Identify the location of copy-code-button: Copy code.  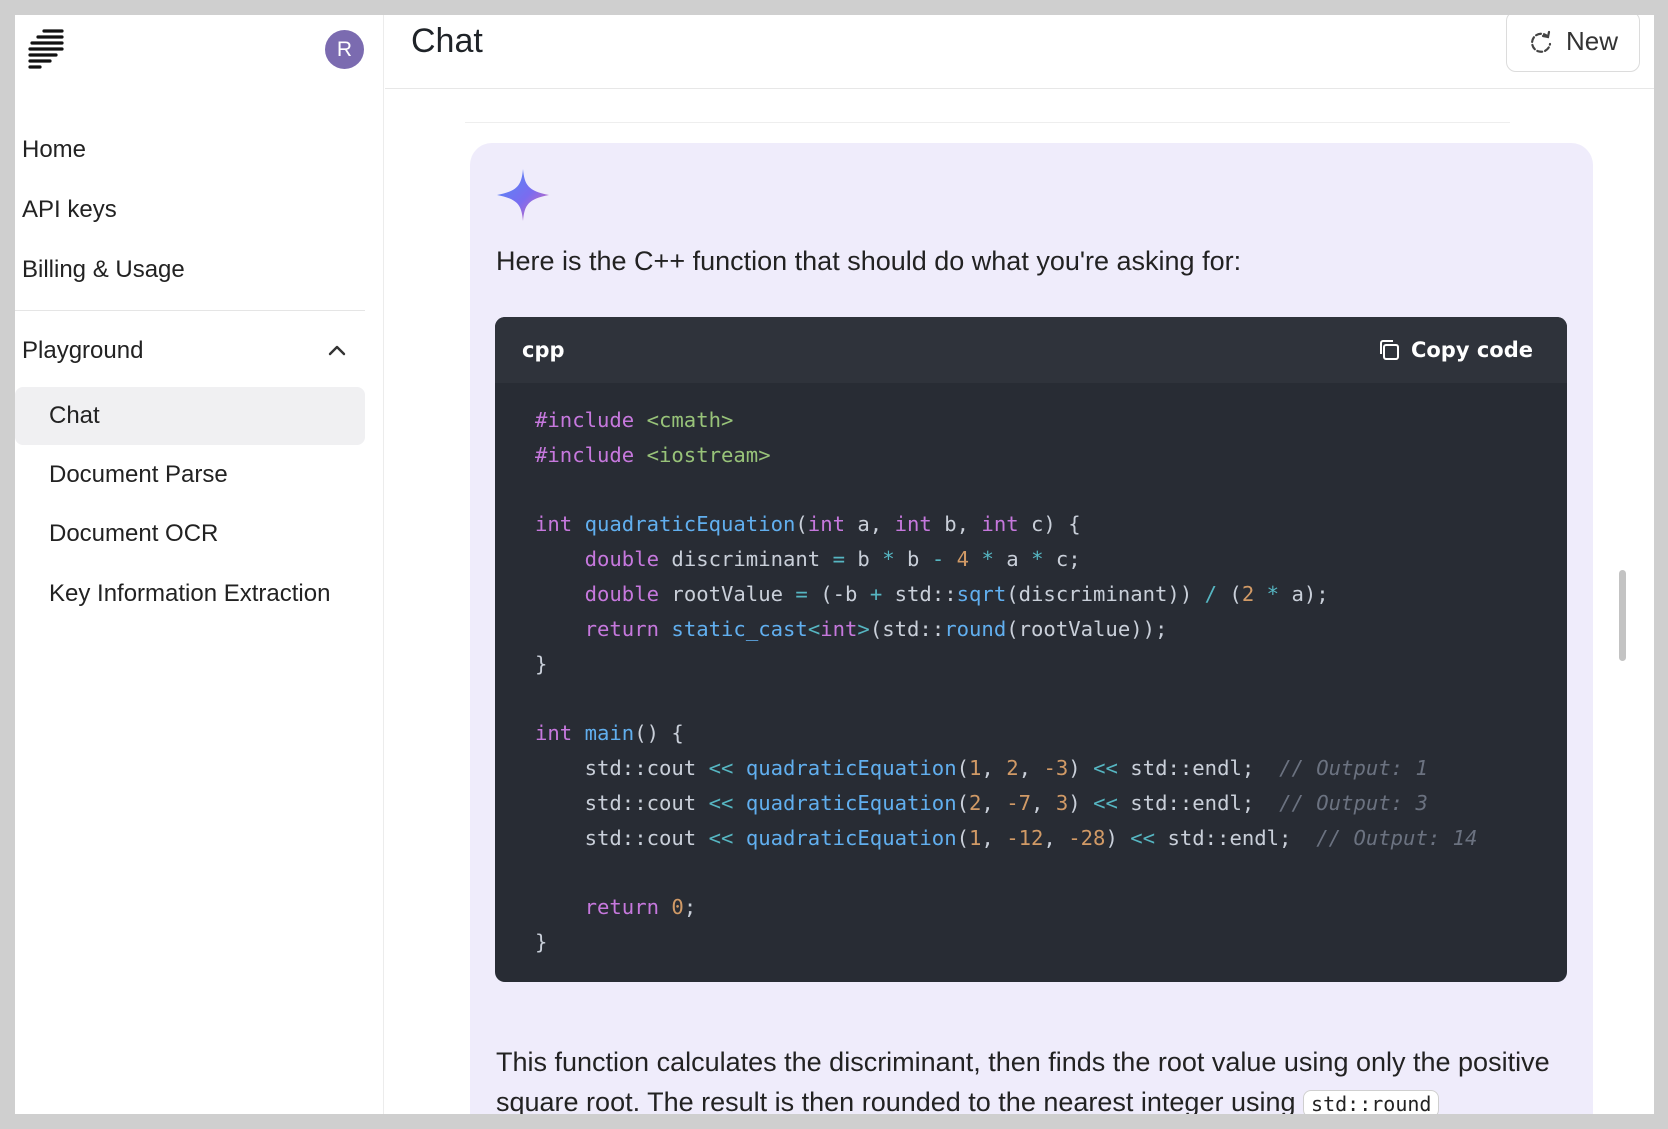
(1455, 350).